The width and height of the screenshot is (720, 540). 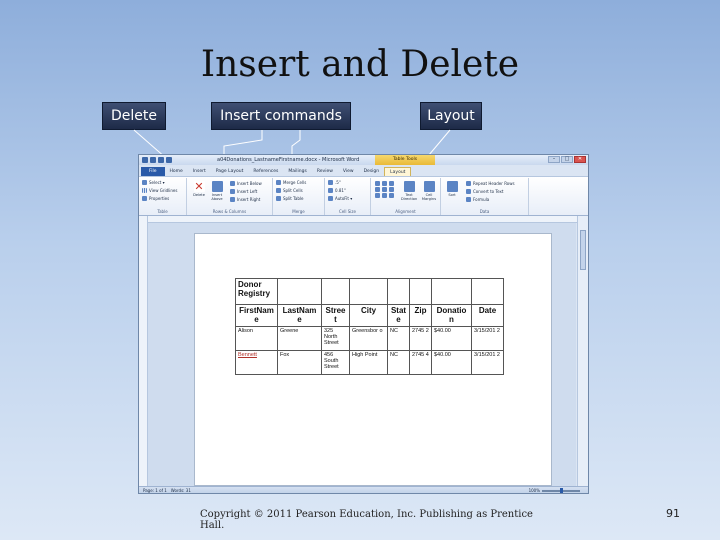 What do you see at coordinates (199, 189) in the screenshot?
I see `delete-button: ✕ Delete` at bounding box center [199, 189].